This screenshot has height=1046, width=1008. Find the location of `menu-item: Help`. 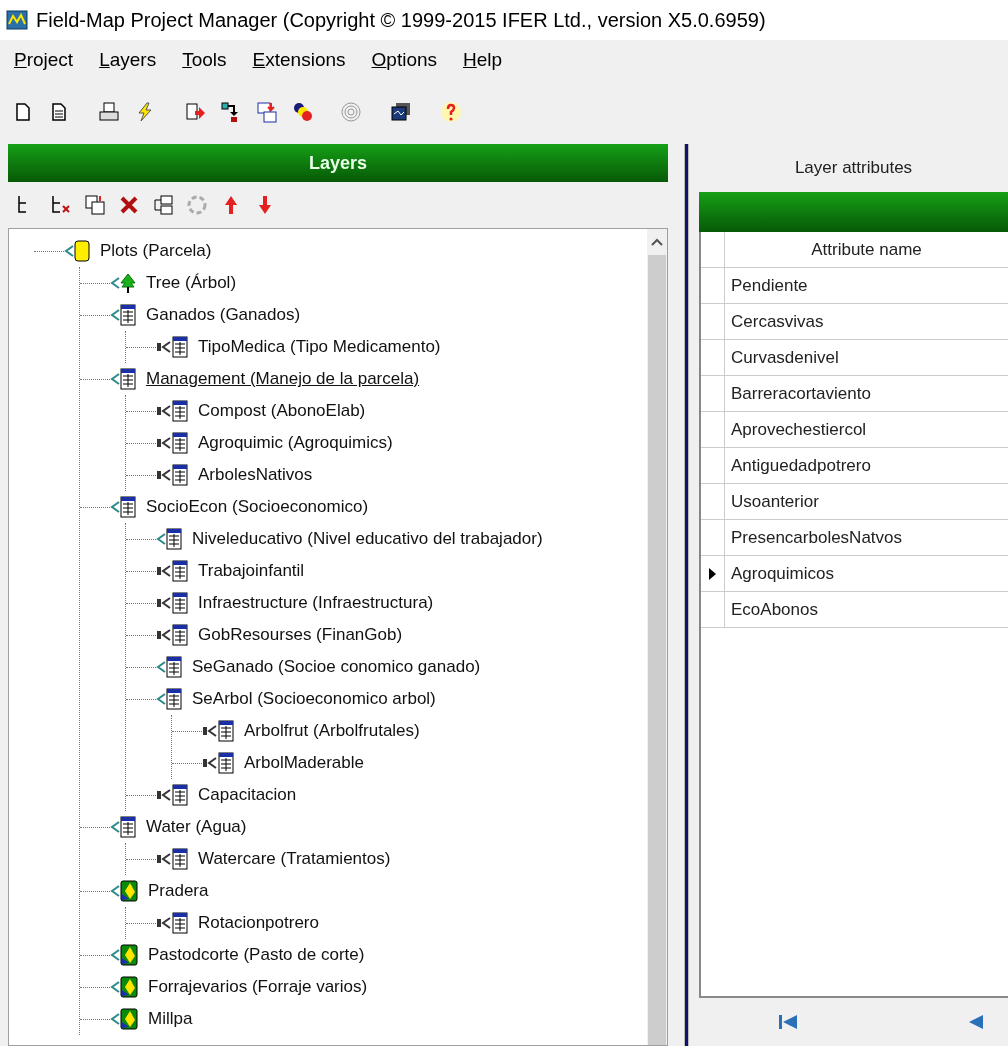

menu-item: Help is located at coordinates (483, 60).